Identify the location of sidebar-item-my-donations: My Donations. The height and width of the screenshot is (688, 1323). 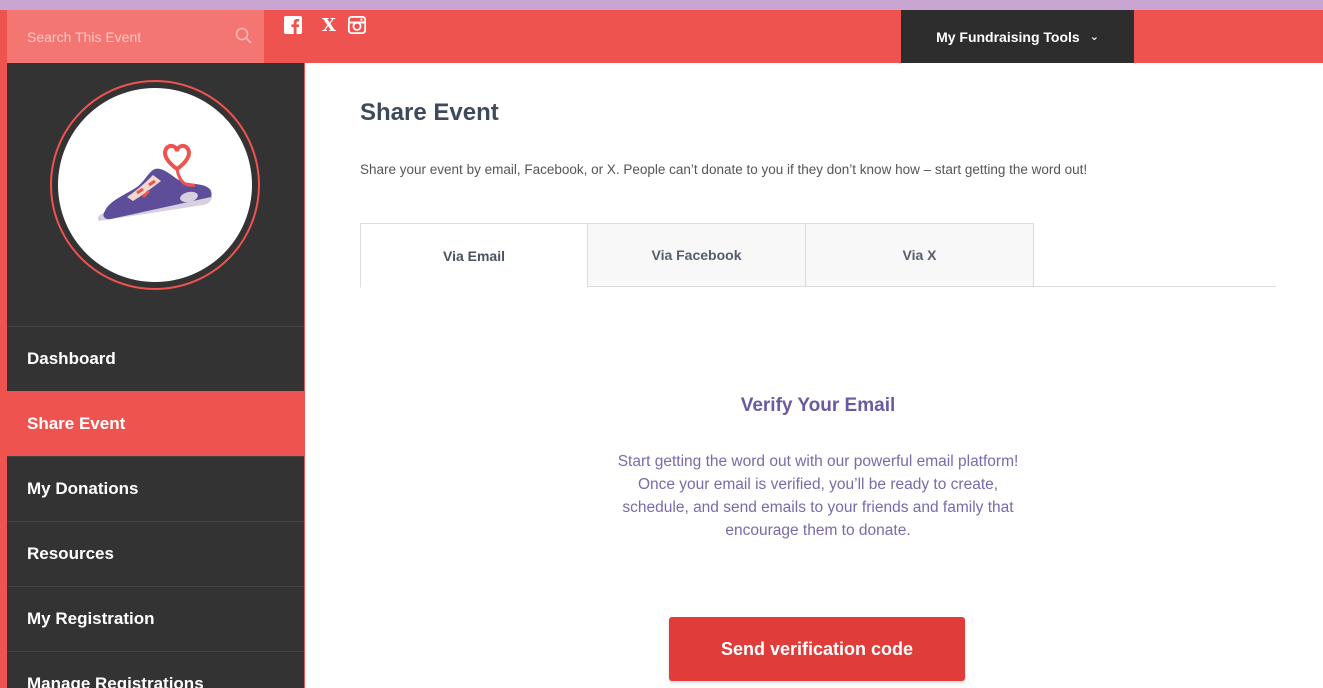
(155, 488).